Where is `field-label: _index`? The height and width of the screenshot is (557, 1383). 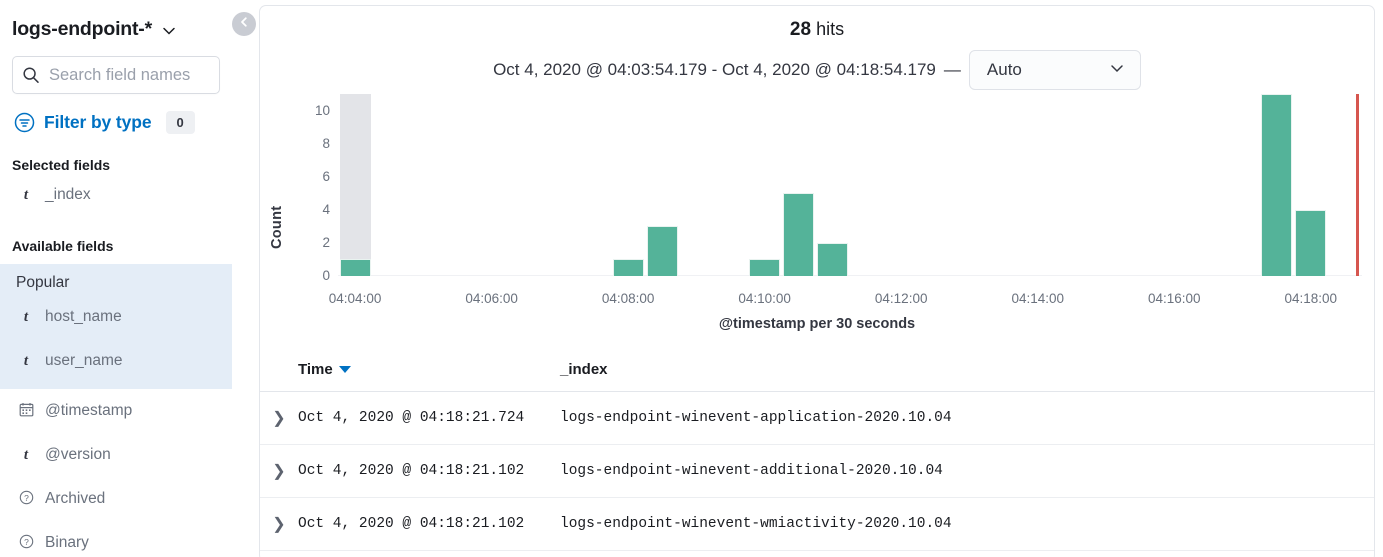
field-label: _index is located at coordinates (68, 194).